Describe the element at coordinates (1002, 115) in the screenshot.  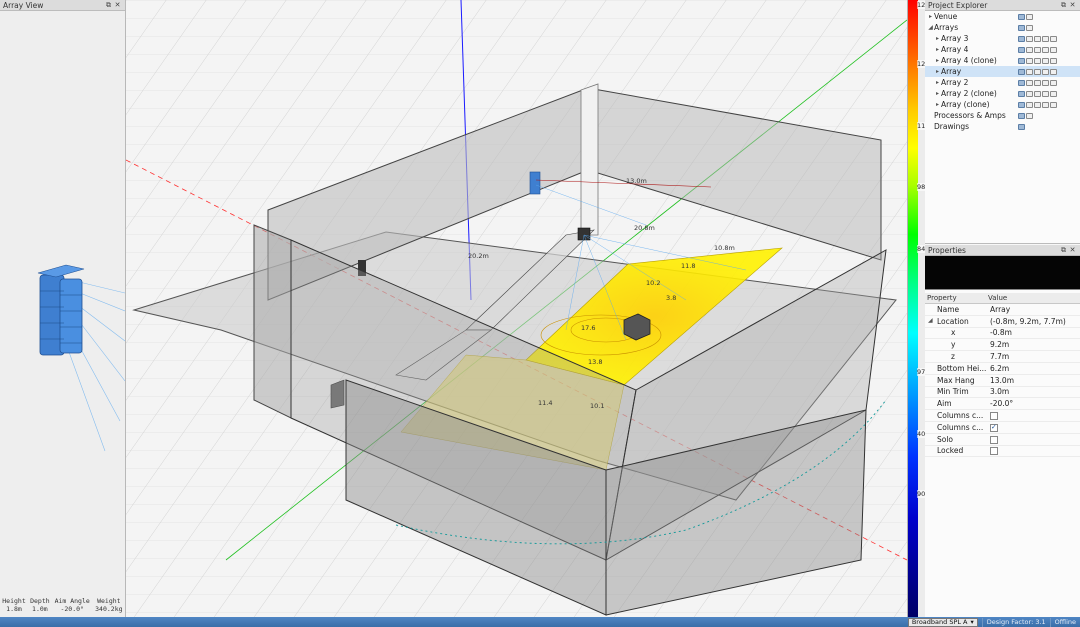
I see `tree-item: Processors & Amps` at that location.